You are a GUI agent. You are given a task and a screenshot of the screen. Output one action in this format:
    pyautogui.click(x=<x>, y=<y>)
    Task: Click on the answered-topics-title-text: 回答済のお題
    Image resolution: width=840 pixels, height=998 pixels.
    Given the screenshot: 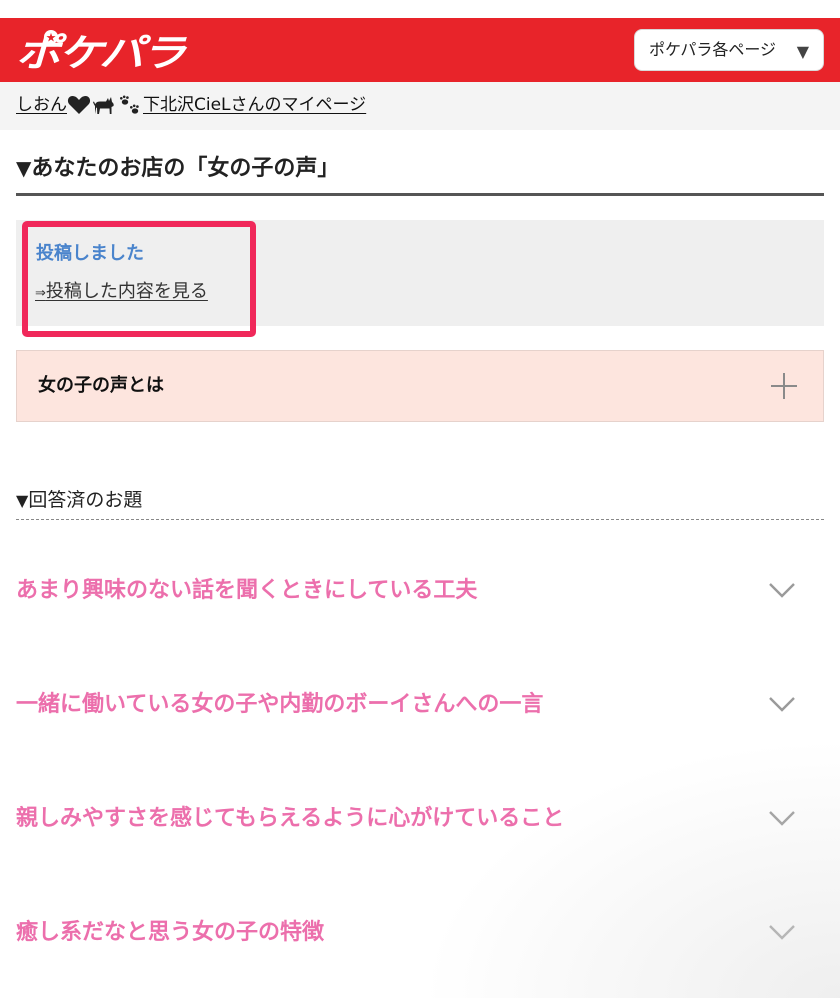 What is the action you would take?
    pyautogui.click(x=85, y=500)
    